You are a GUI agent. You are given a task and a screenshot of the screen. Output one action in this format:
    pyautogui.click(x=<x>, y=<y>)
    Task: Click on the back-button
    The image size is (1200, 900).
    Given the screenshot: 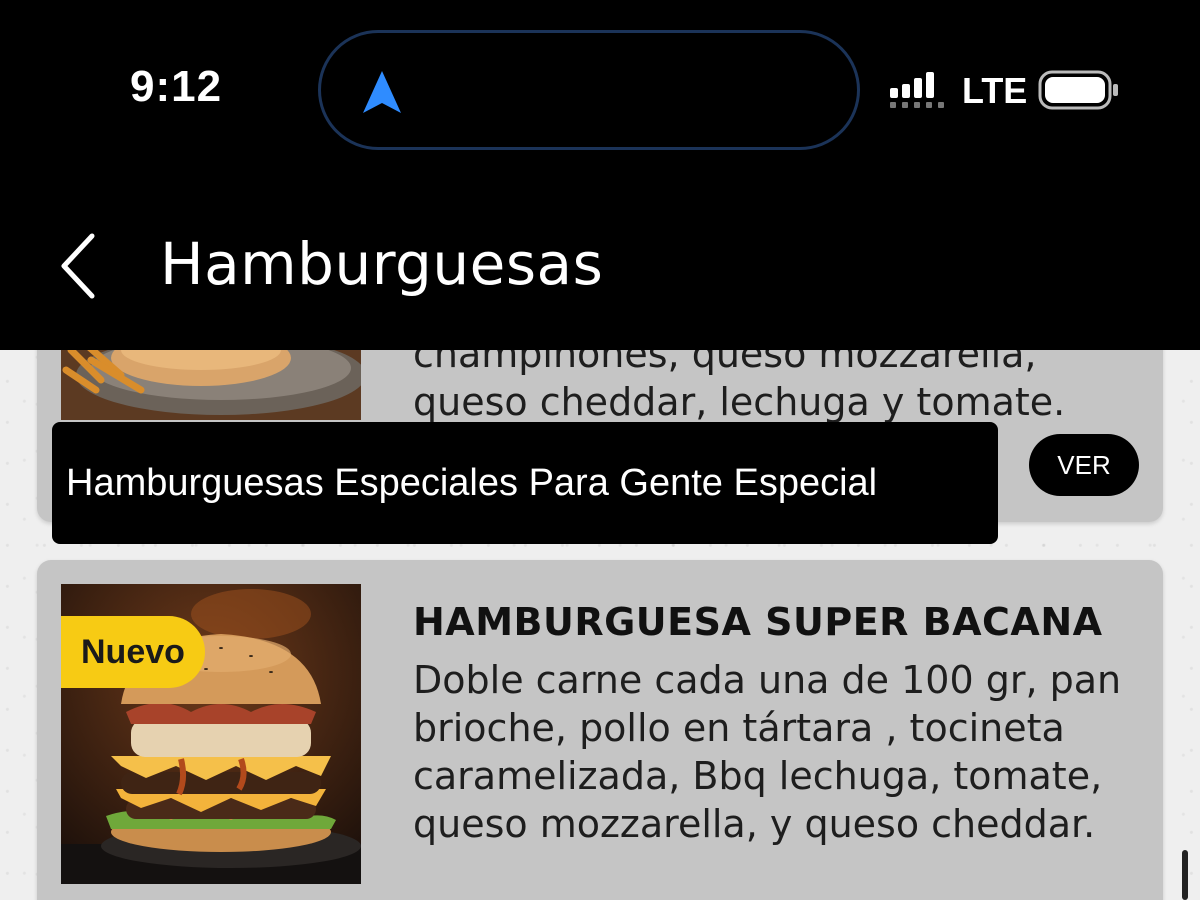 What is the action you would take?
    pyautogui.click(x=82, y=266)
    